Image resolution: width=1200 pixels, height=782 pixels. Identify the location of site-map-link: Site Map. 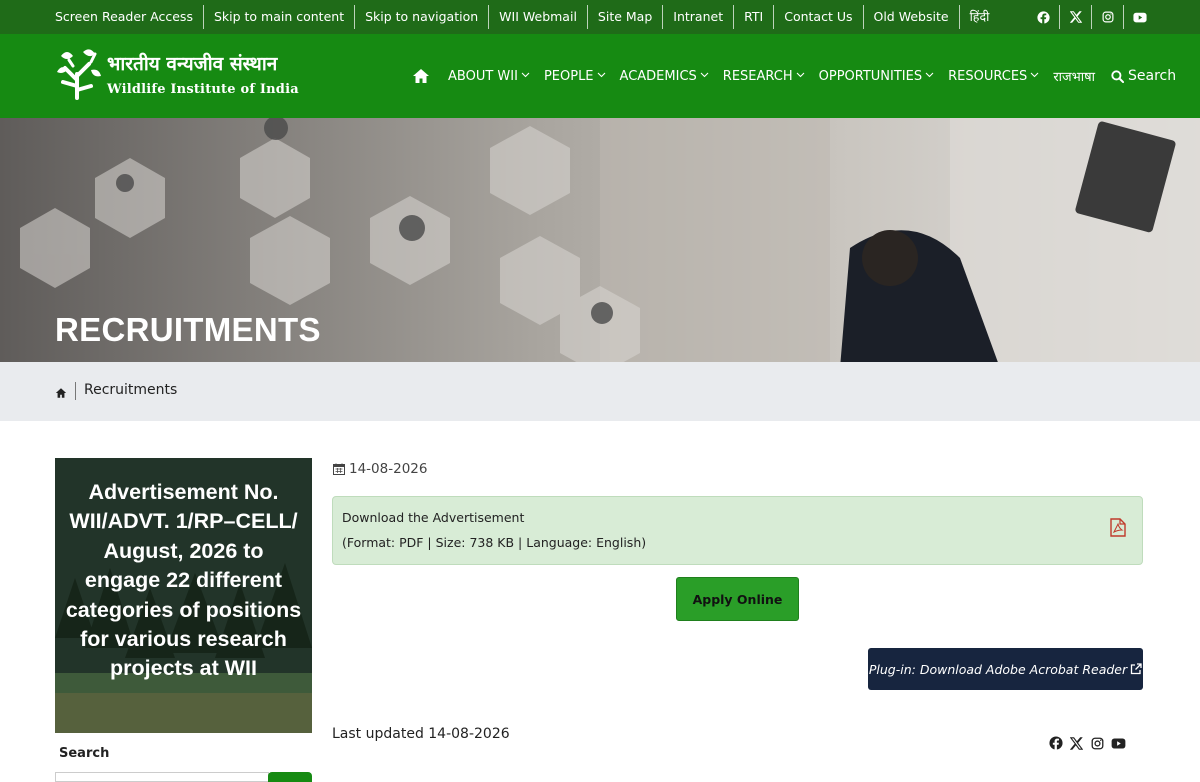
(626, 17).